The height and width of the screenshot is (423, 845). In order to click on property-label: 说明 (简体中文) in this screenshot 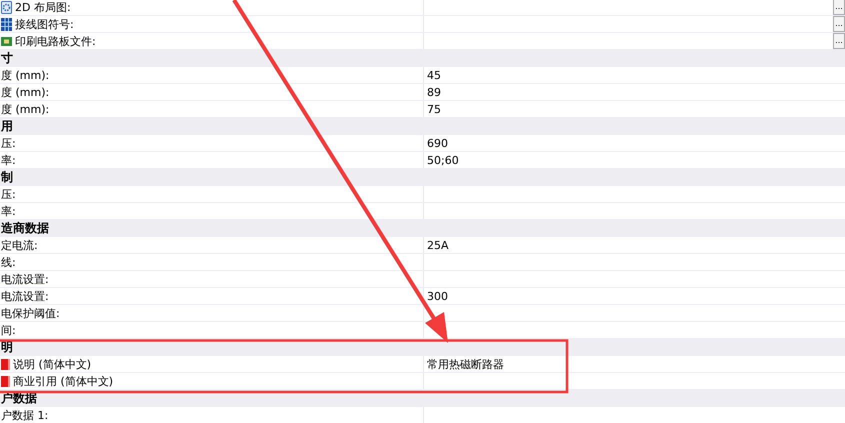, I will do `click(52, 364)`.